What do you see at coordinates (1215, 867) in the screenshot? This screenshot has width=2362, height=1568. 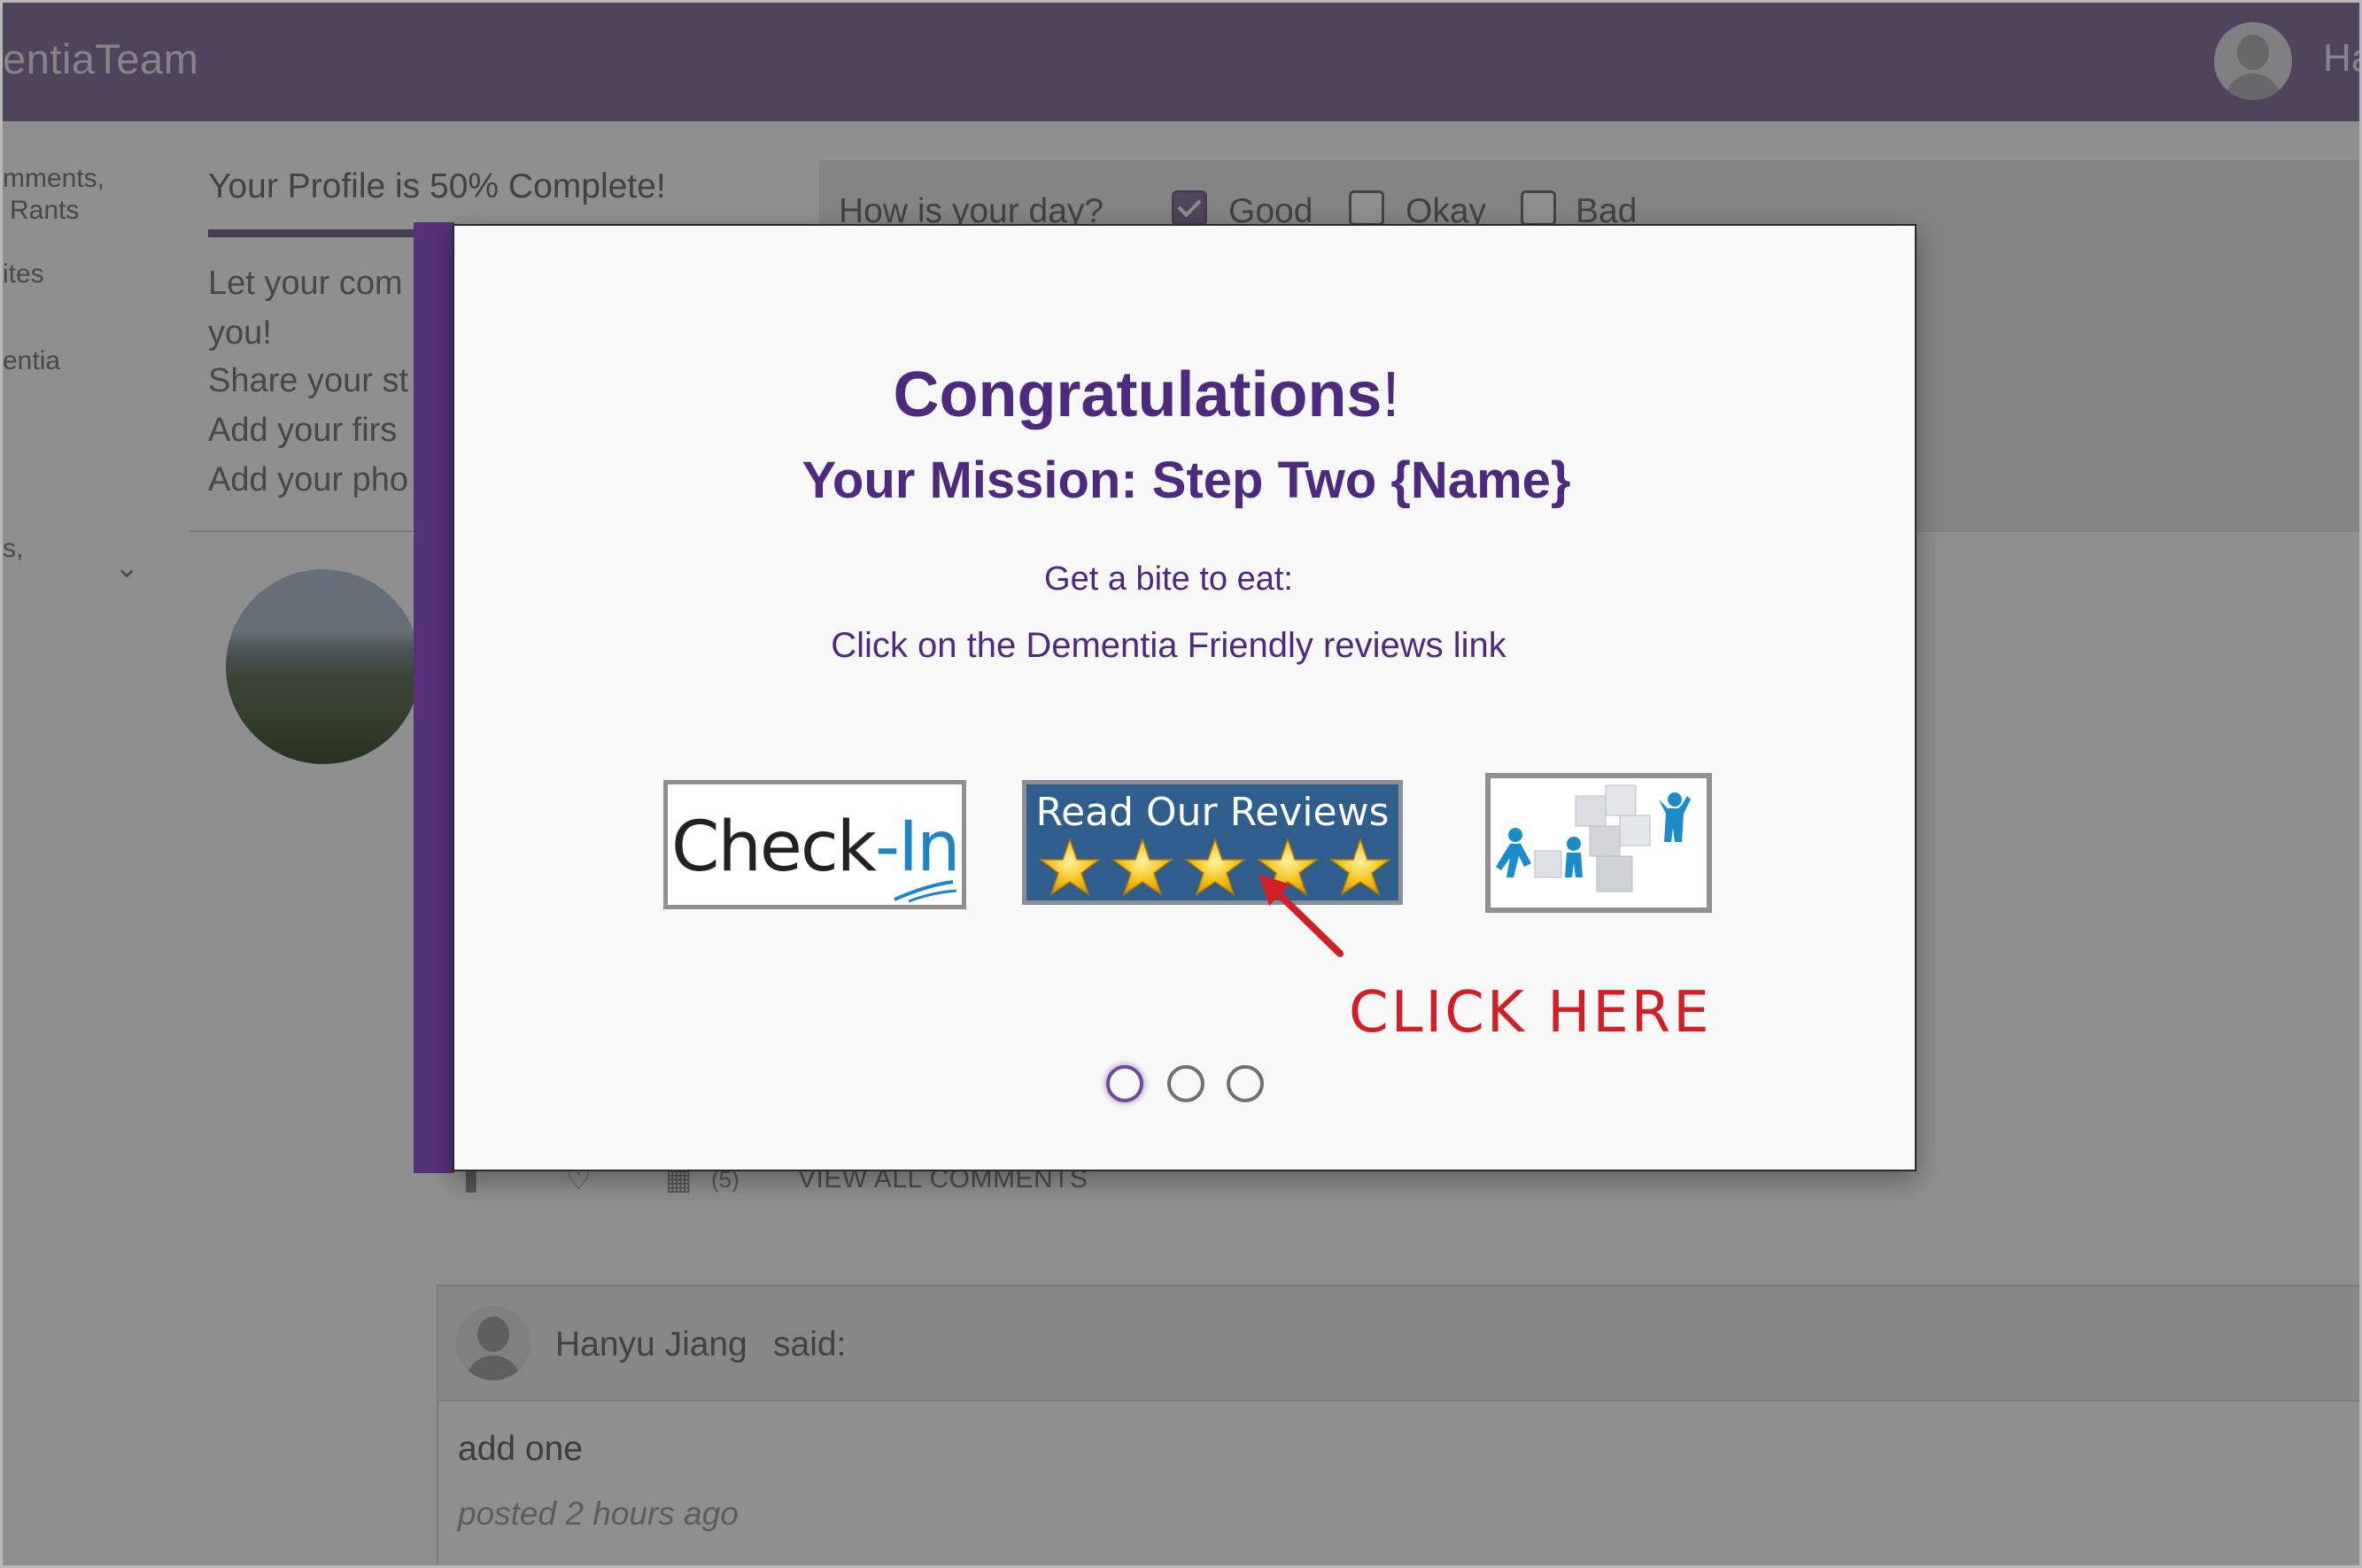 I see `five-stars-icon` at bounding box center [1215, 867].